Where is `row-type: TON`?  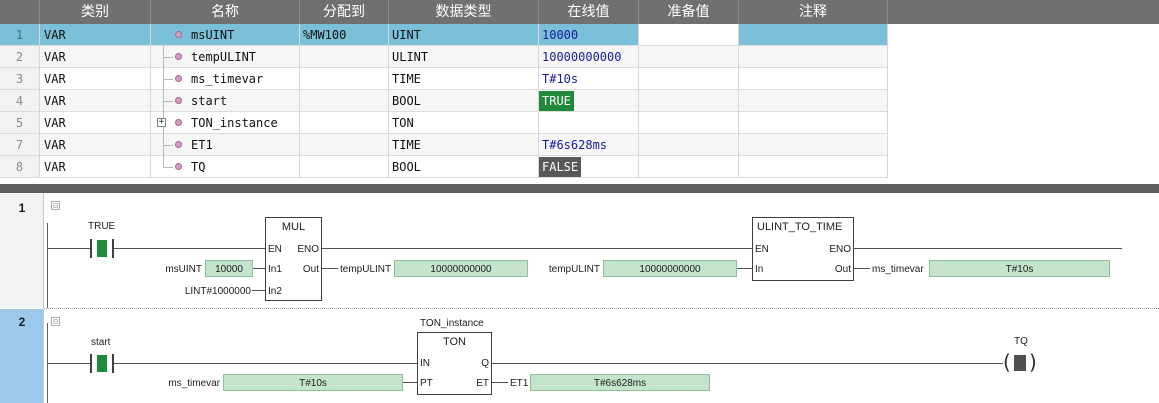
row-type: TON is located at coordinates (464, 123).